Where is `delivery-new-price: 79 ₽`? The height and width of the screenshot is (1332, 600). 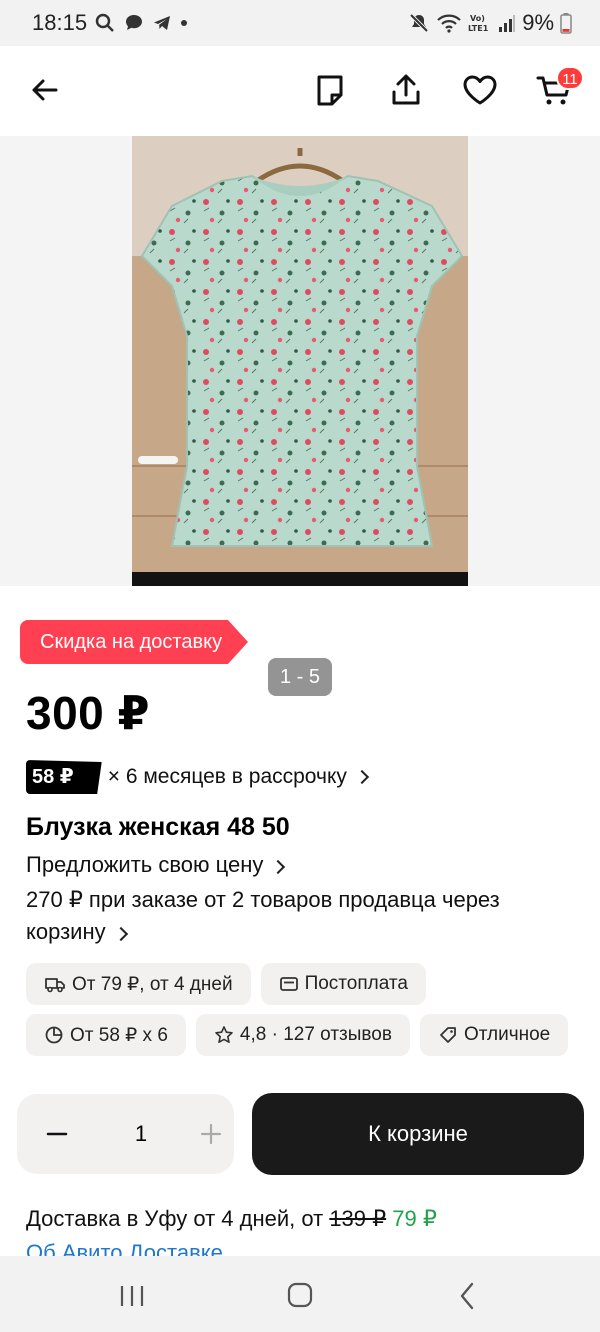 delivery-new-price: 79 ₽ is located at coordinates (414, 1218).